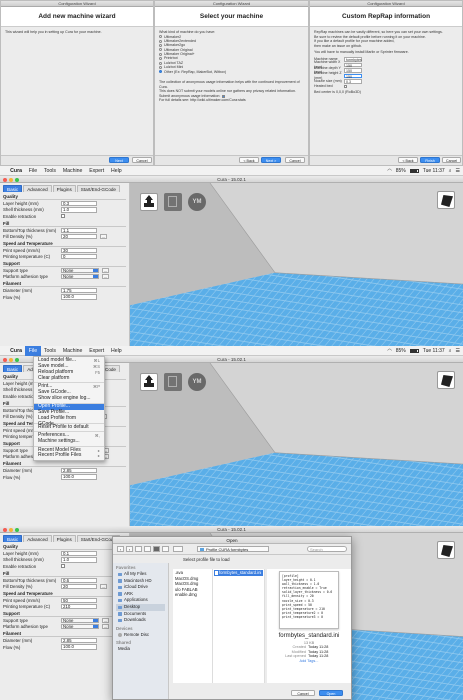 This screenshot has width=463, height=700. What do you see at coordinates (192, 595) in the screenshot?
I see `file-item: enable.dmg` at bounding box center [192, 595].